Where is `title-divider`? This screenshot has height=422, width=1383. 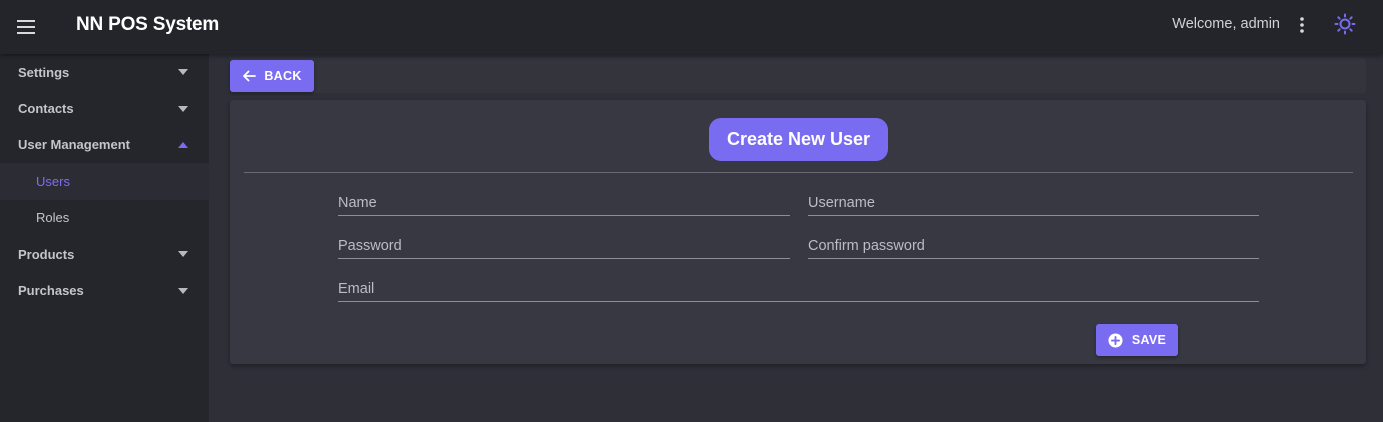 title-divider is located at coordinates (798, 172).